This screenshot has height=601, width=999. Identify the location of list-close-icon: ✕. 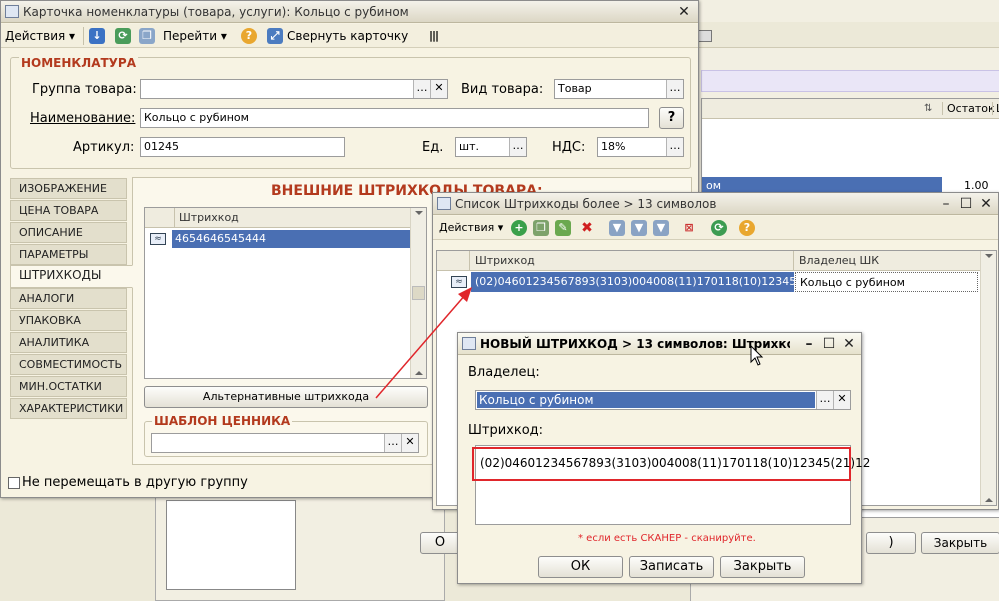
(986, 204).